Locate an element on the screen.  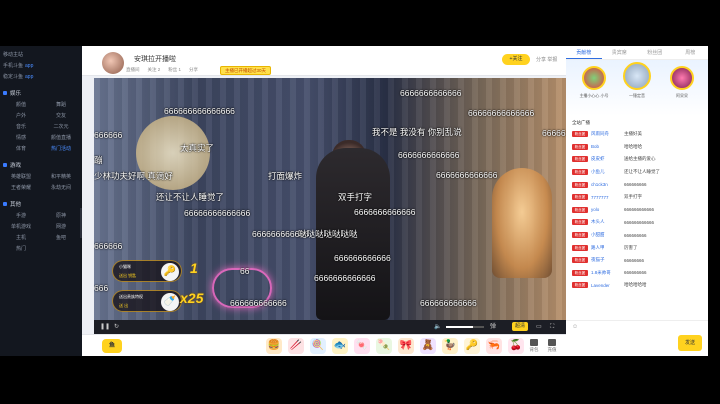
chat-username: ch1ck3n is located at coordinates (606, 184).